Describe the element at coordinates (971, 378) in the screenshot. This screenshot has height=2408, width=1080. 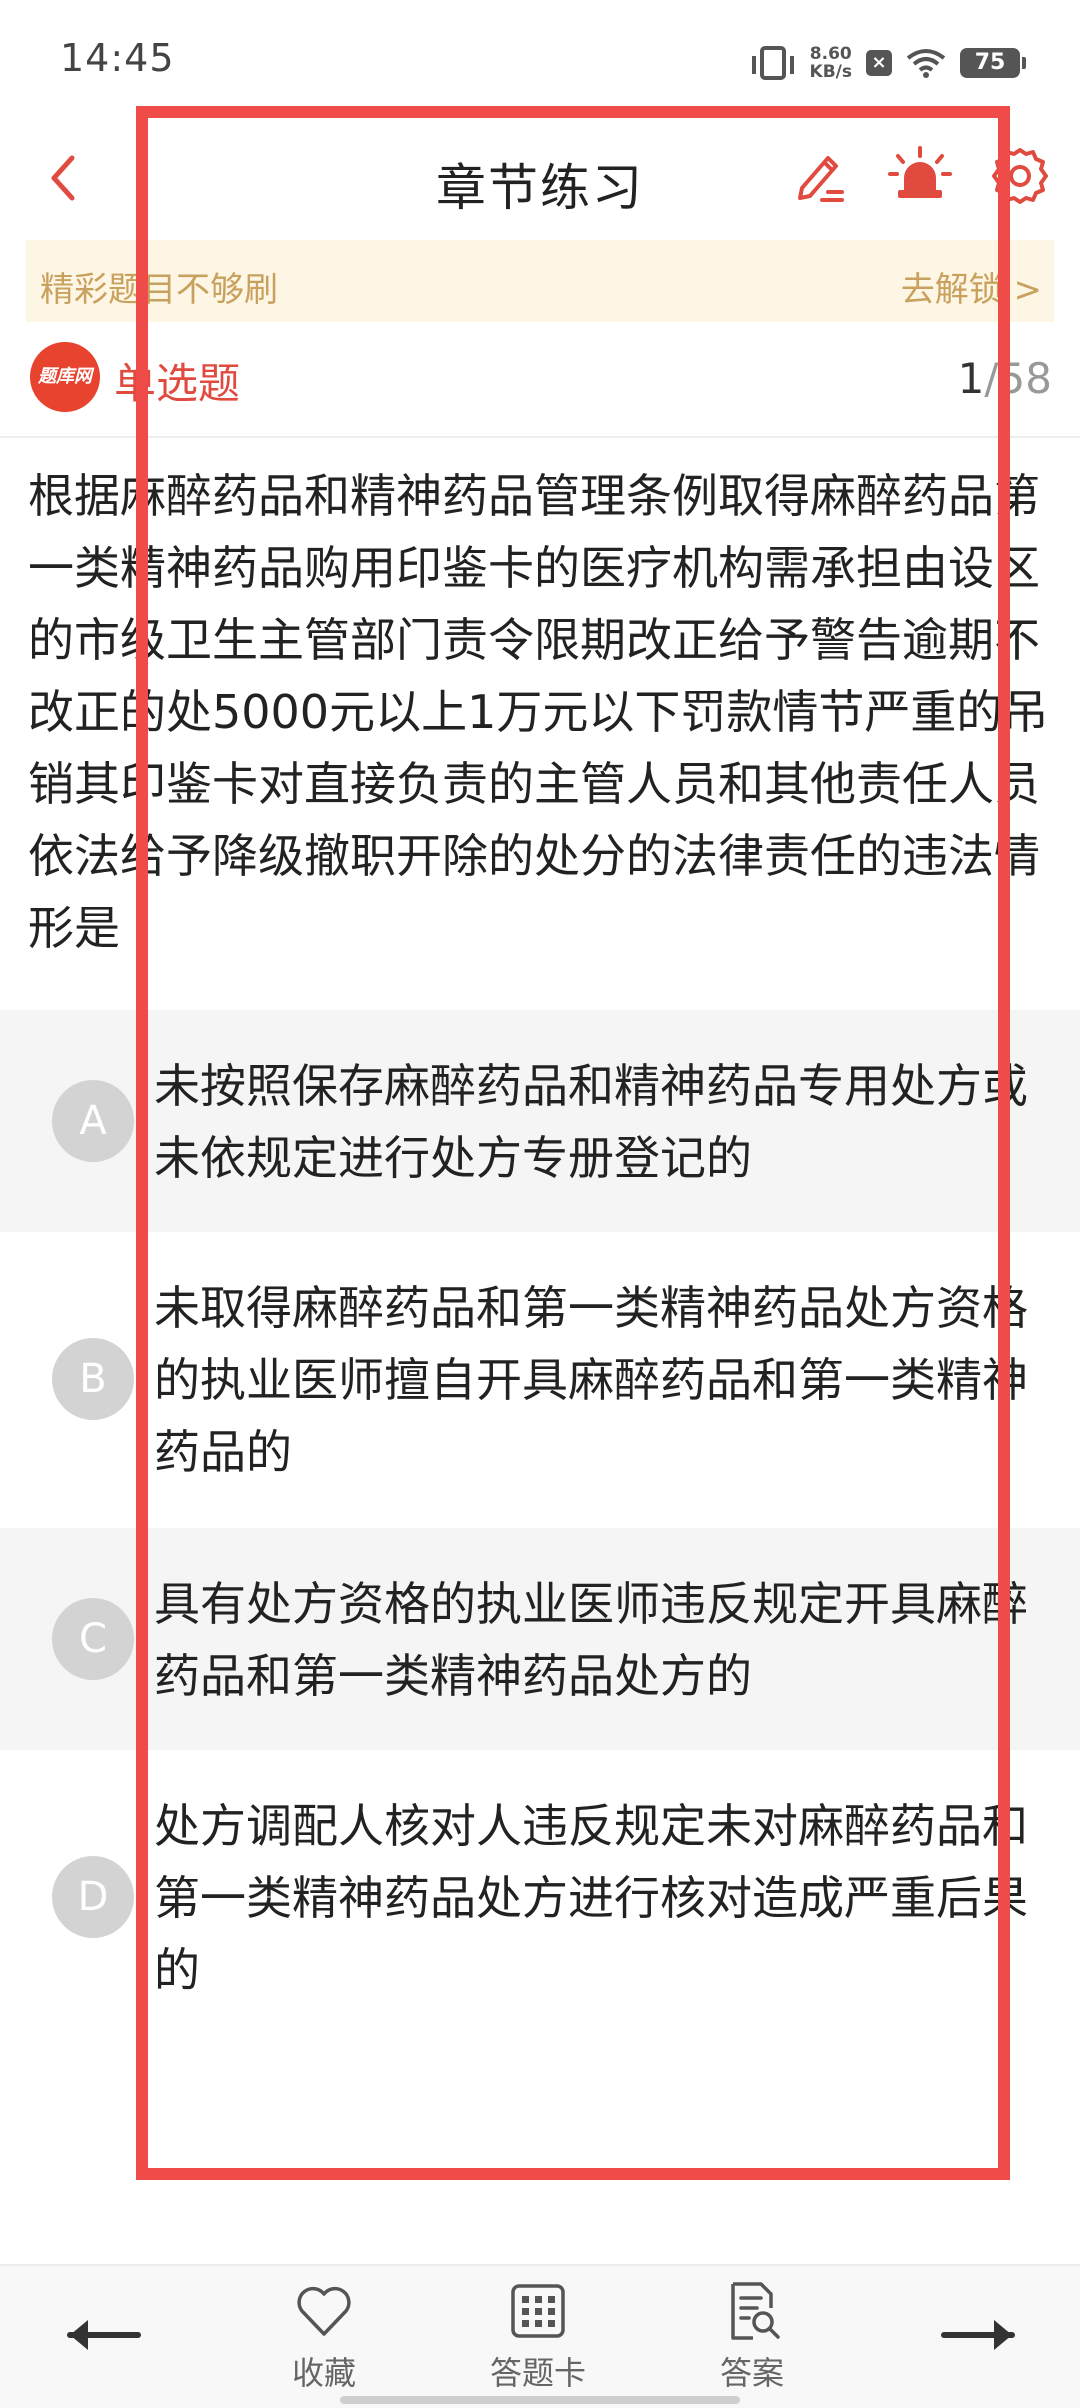
I see `current-question-number: 1` at that location.